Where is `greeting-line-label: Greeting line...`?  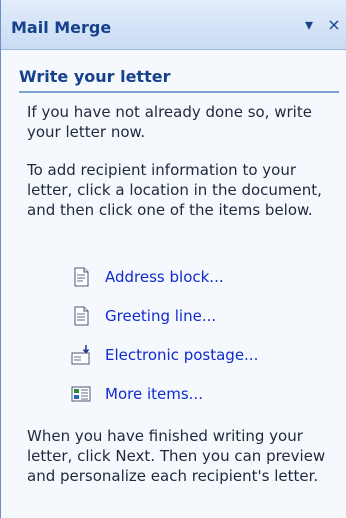 greeting-line-label: Greeting line... is located at coordinates (160, 316).